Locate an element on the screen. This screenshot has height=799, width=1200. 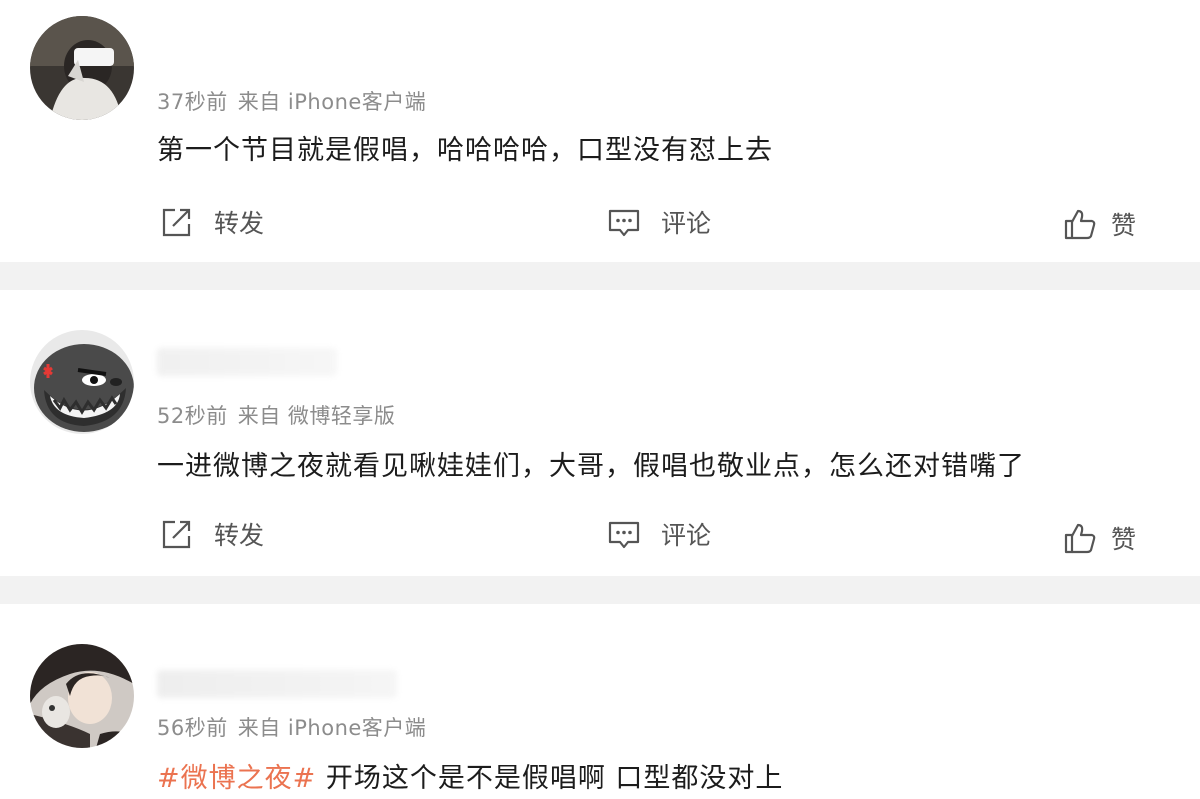
post-meta: 37秒前 来自 iPhone客户端 is located at coordinates (291, 101).